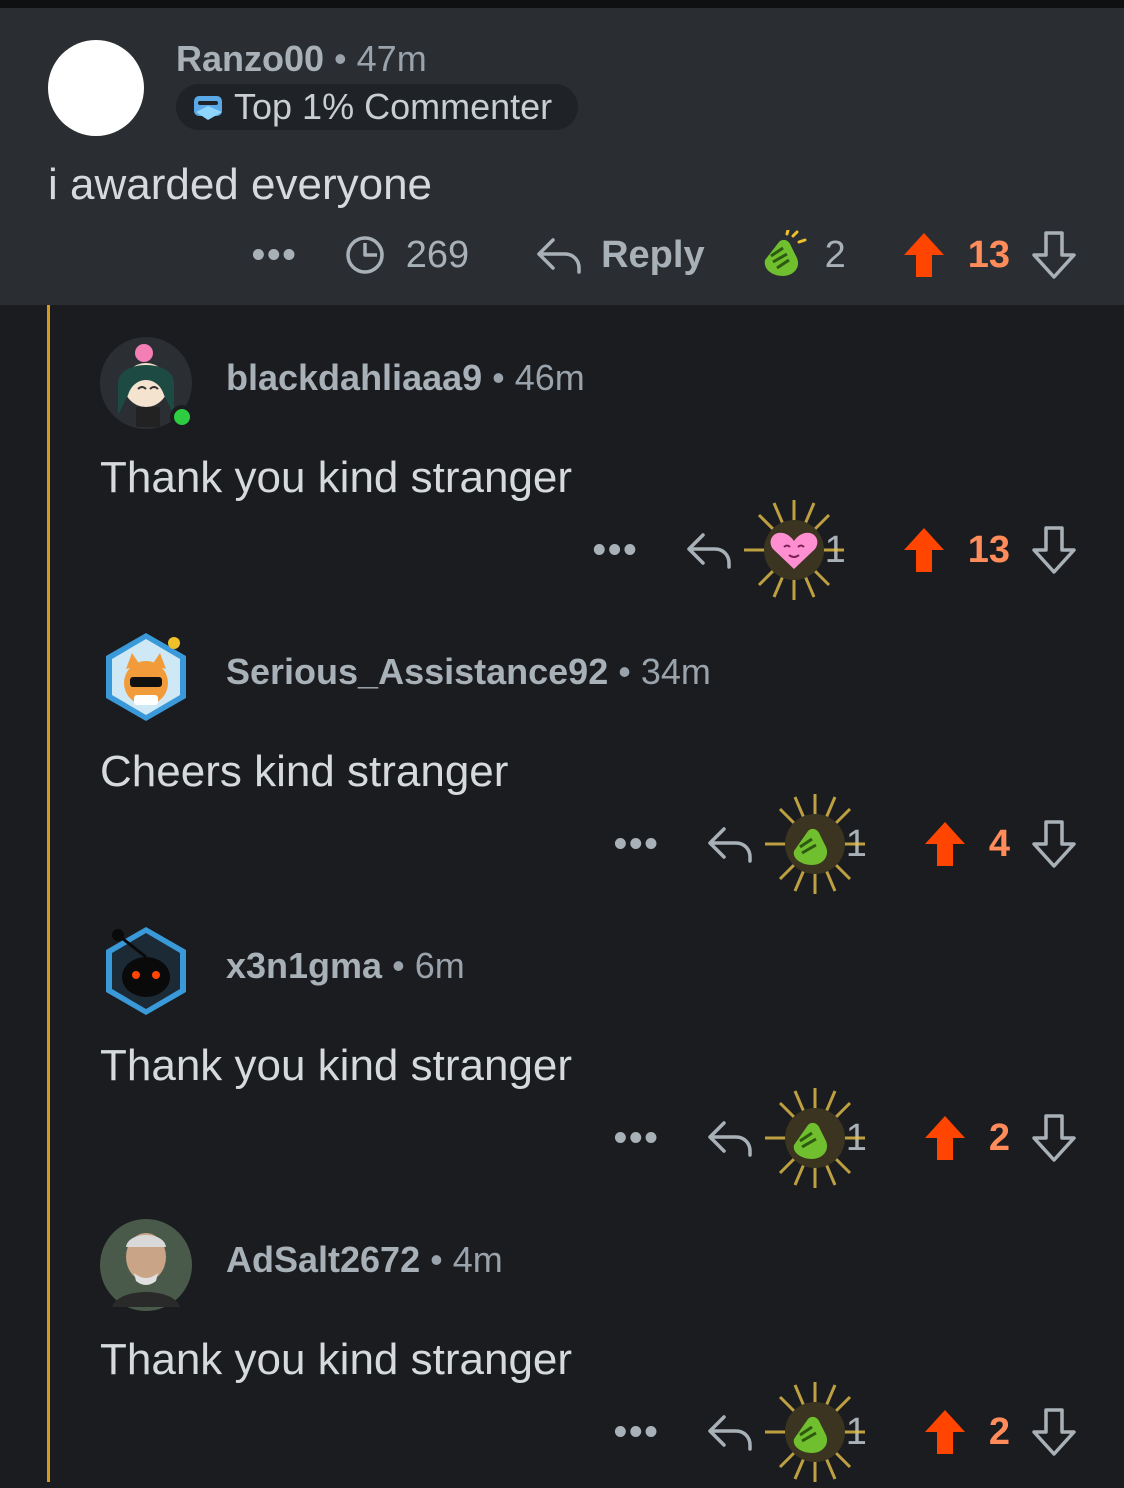 Image resolution: width=1124 pixels, height=1488 pixels. I want to click on timestamp: 34m, so click(675, 671).